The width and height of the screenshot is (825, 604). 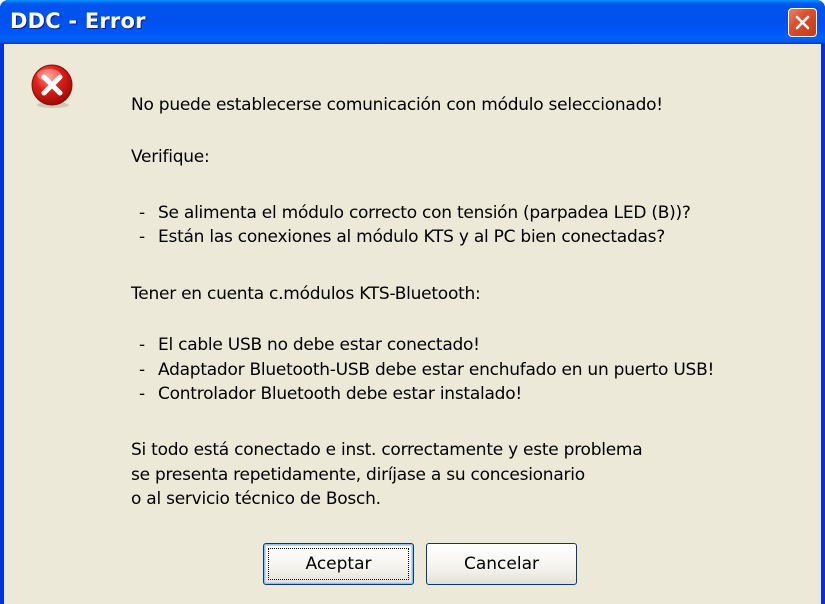 What do you see at coordinates (52, 86) in the screenshot?
I see `error-icon` at bounding box center [52, 86].